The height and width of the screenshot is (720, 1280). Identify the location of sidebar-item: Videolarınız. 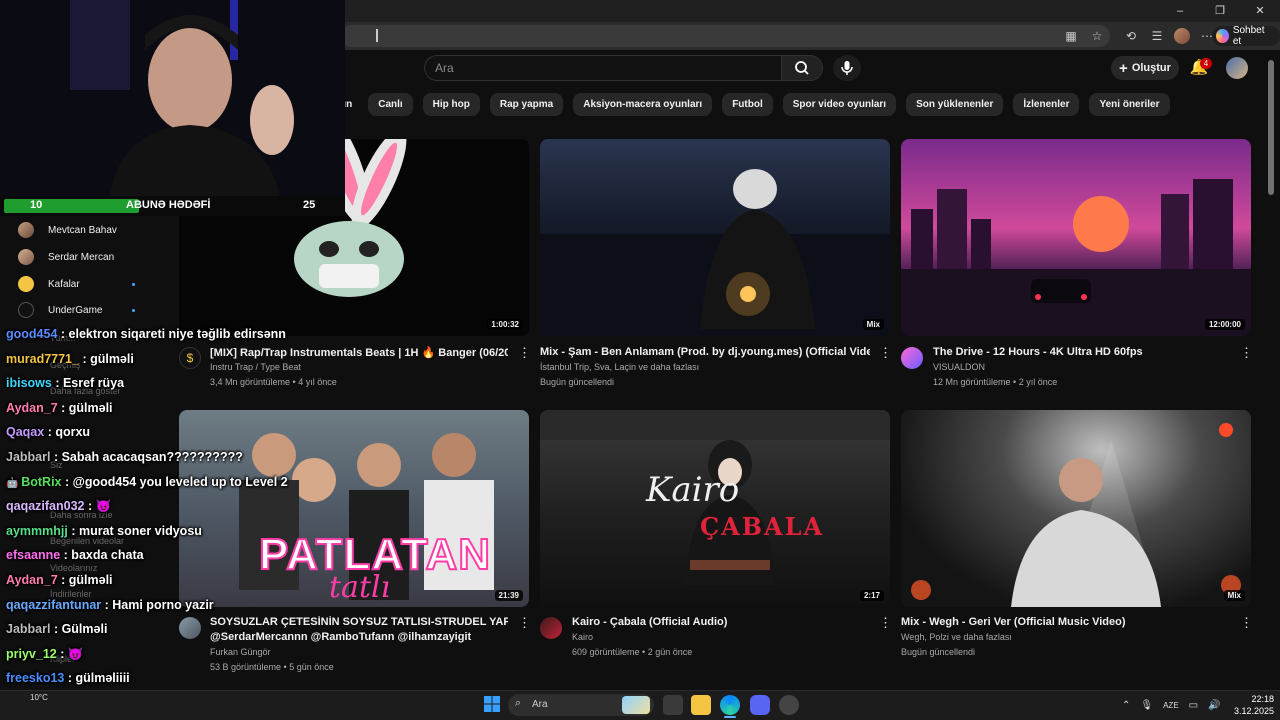
(73, 568).